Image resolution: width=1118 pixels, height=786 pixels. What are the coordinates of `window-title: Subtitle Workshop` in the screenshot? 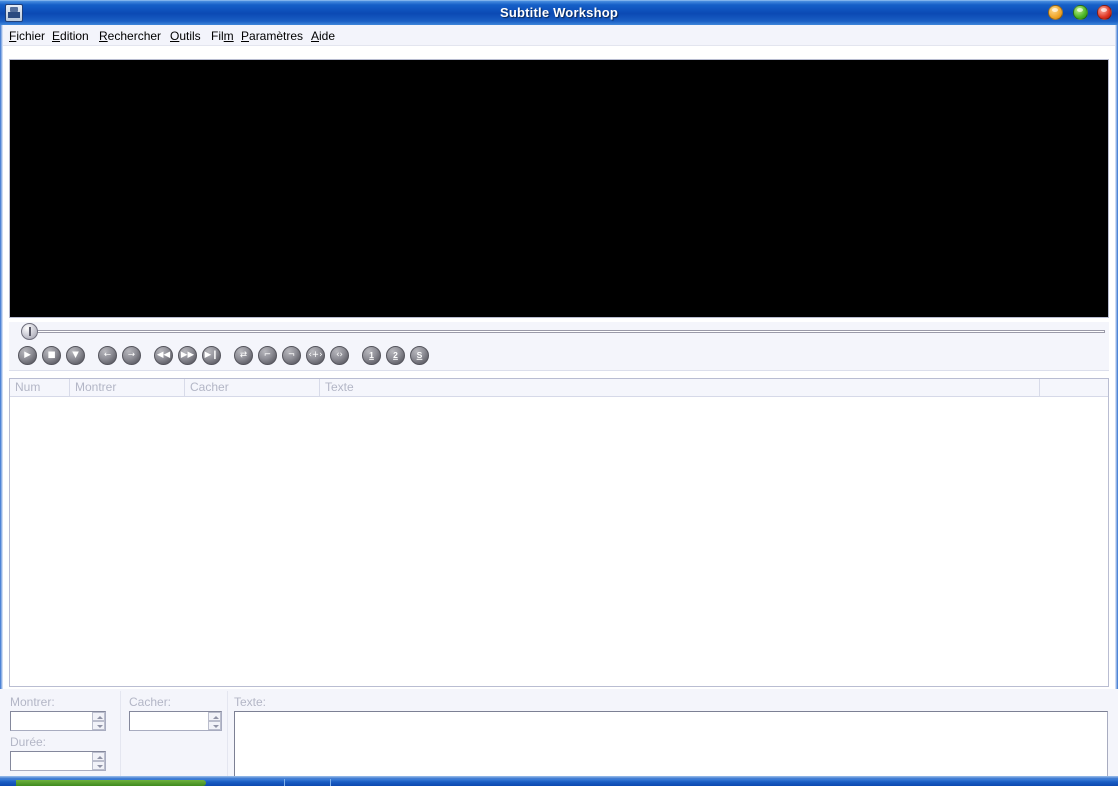 It's located at (559, 12).